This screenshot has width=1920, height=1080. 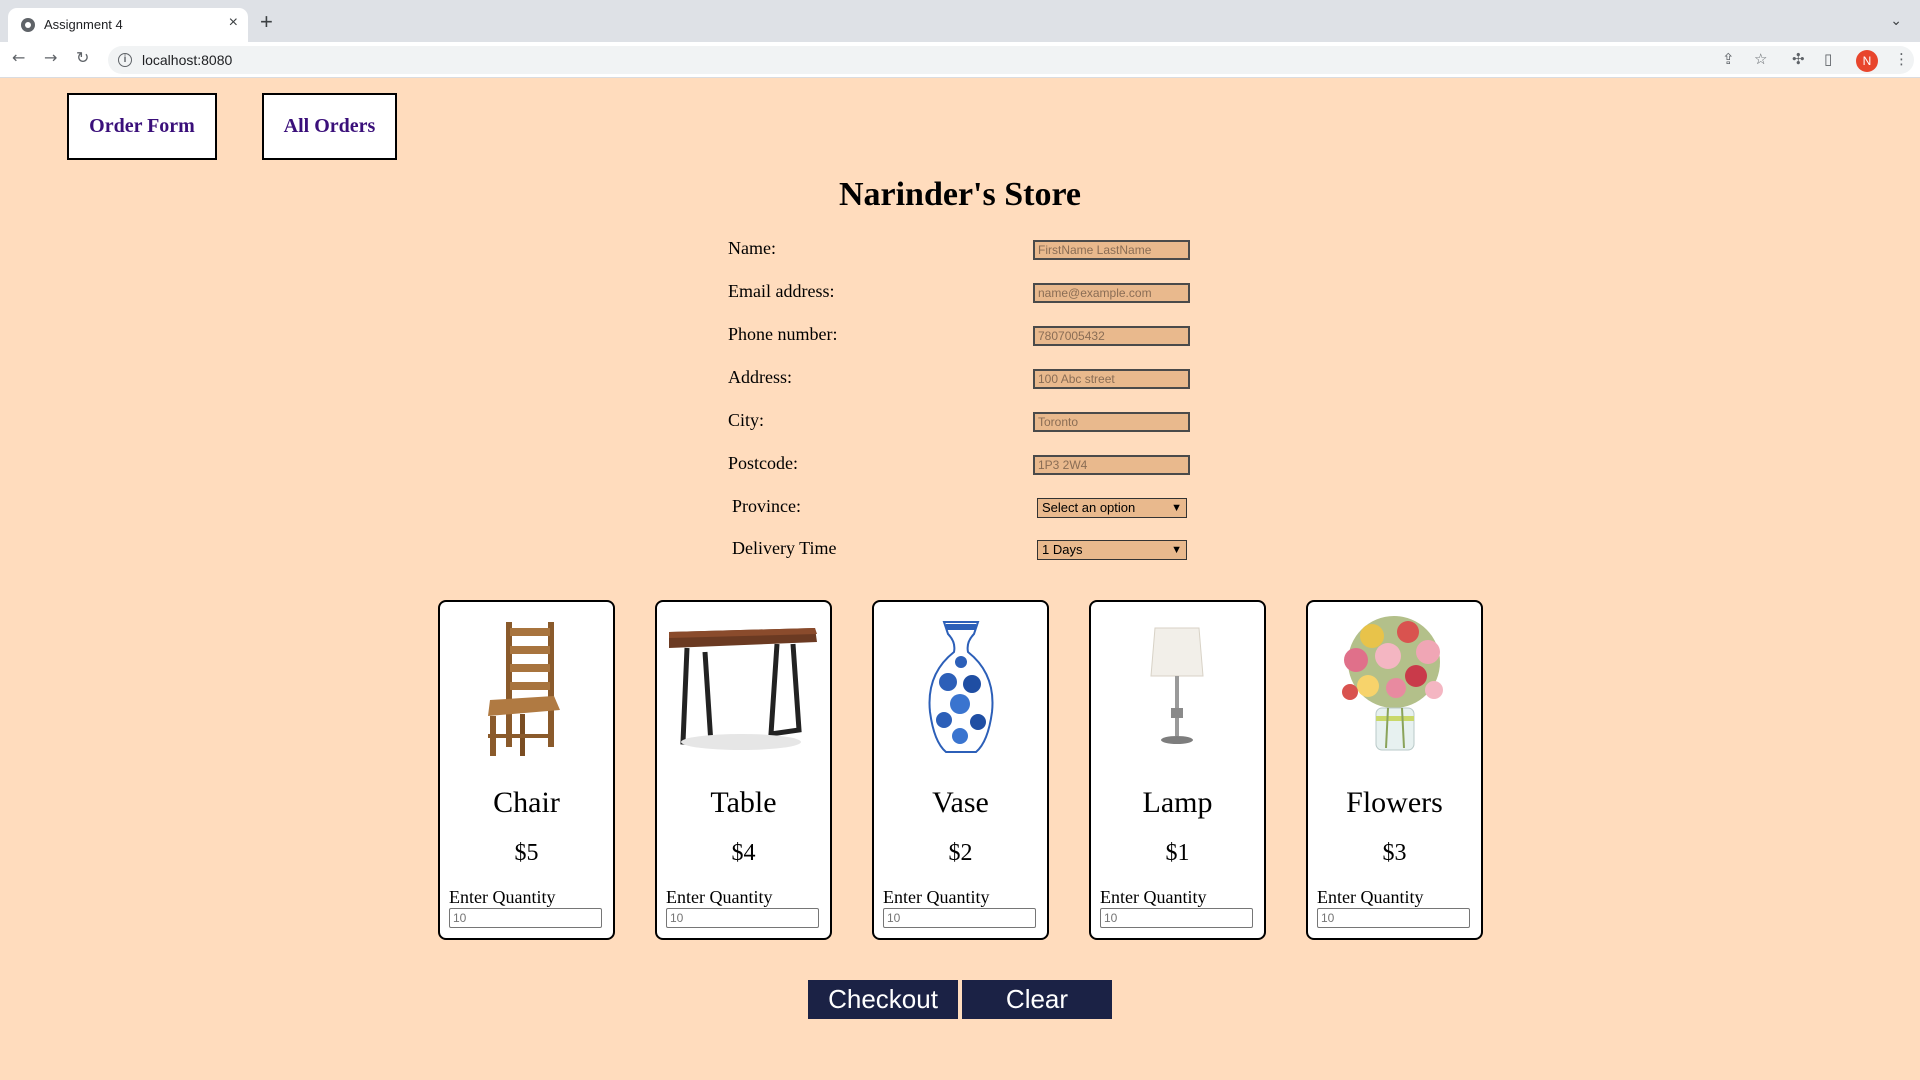 What do you see at coordinates (960, 802) in the screenshot?
I see `product-name: Vase` at bounding box center [960, 802].